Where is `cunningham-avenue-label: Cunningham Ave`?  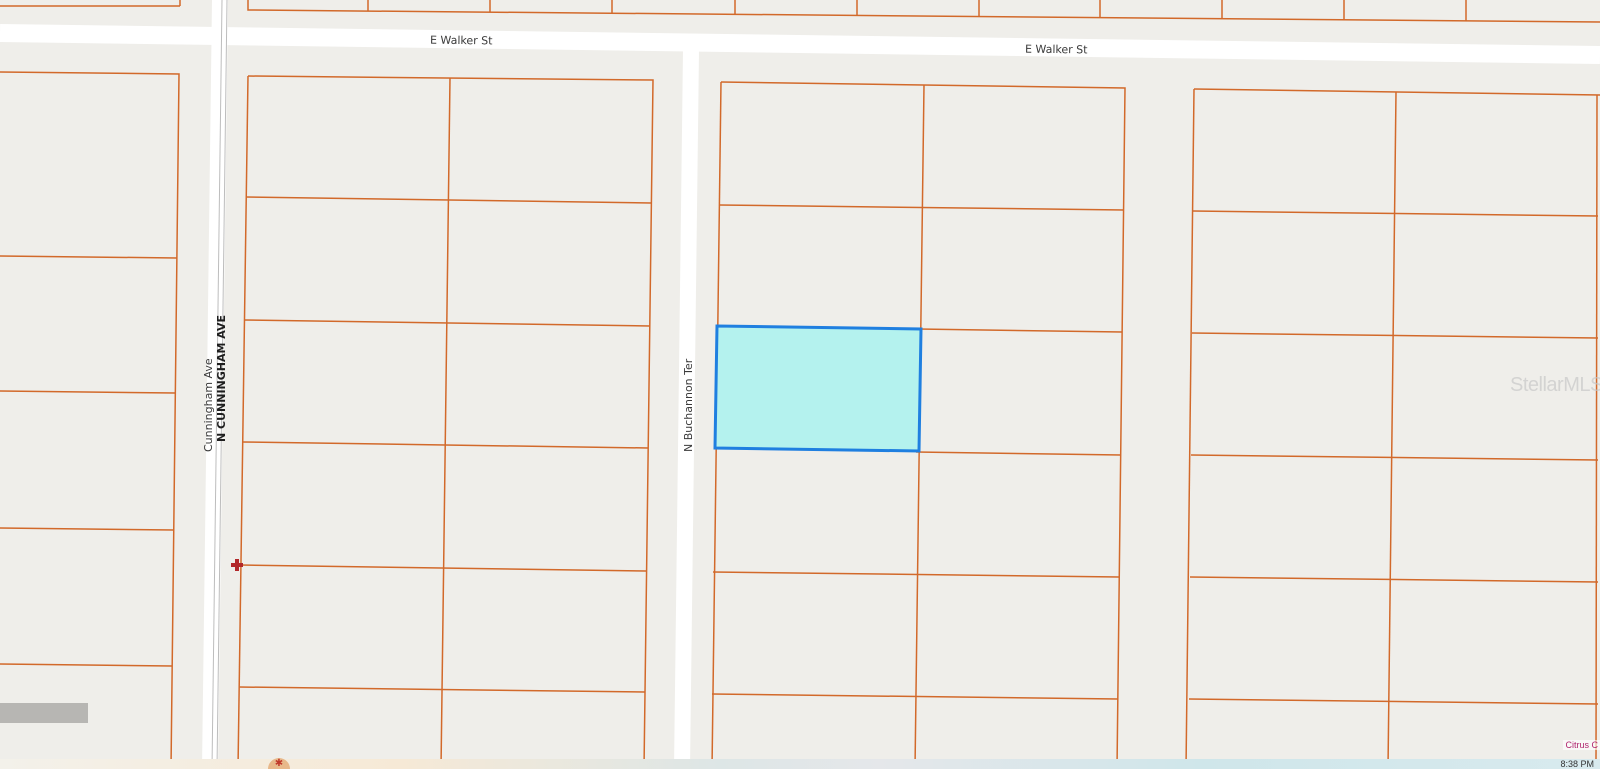 cunningham-avenue-label: Cunningham Ave is located at coordinates (208, 405).